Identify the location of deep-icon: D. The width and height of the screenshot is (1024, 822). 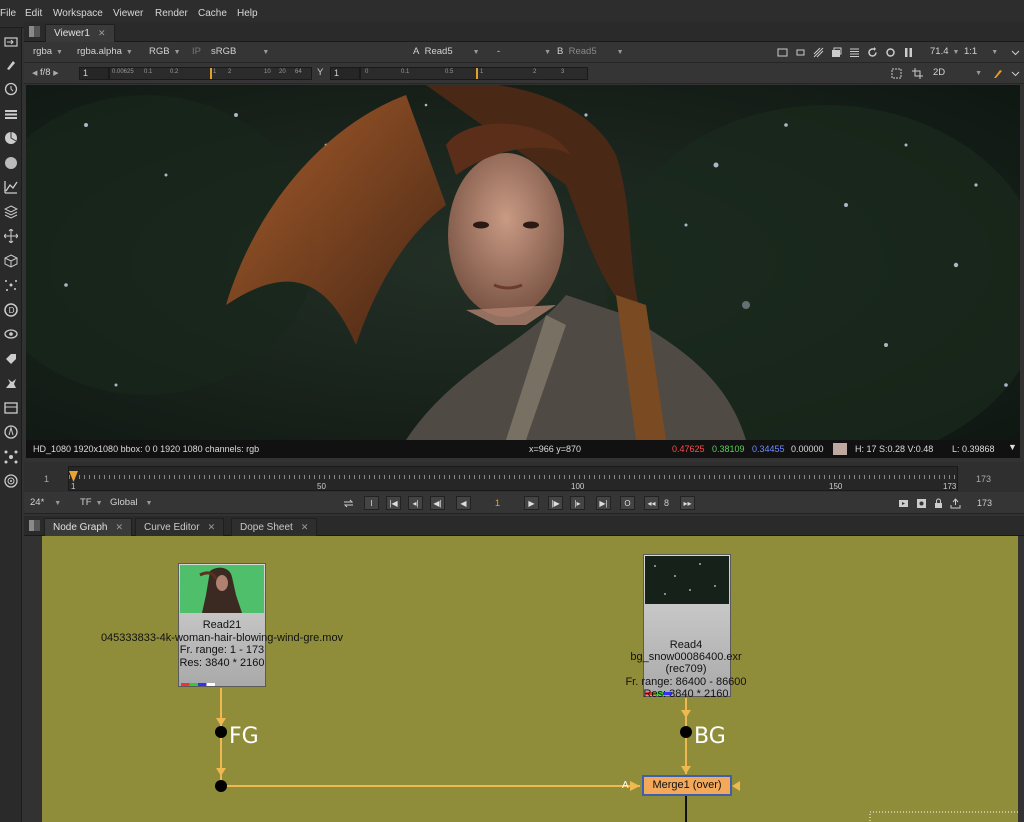
(10, 309).